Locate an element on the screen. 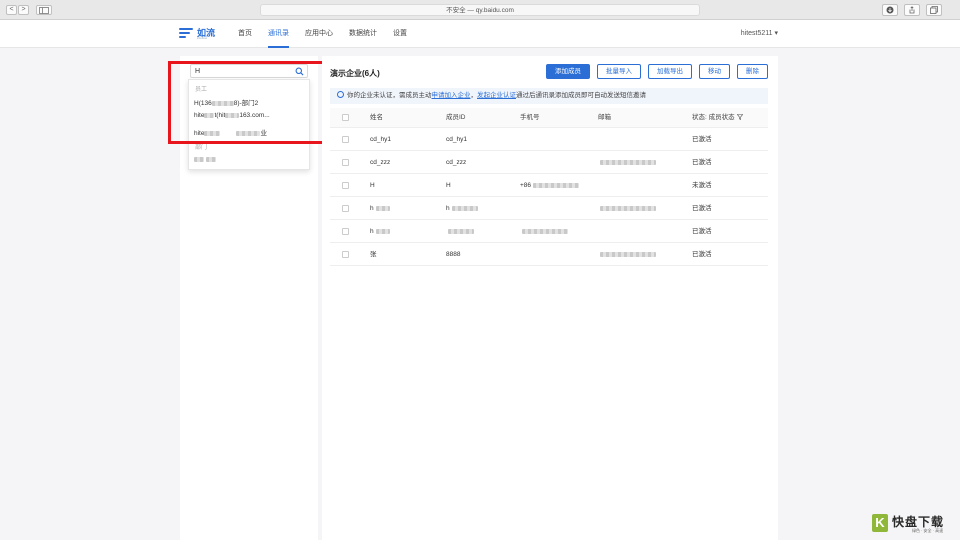 Image resolution: width=960 pixels, height=540 pixels. nav-settings: 设置 is located at coordinates (400, 34).